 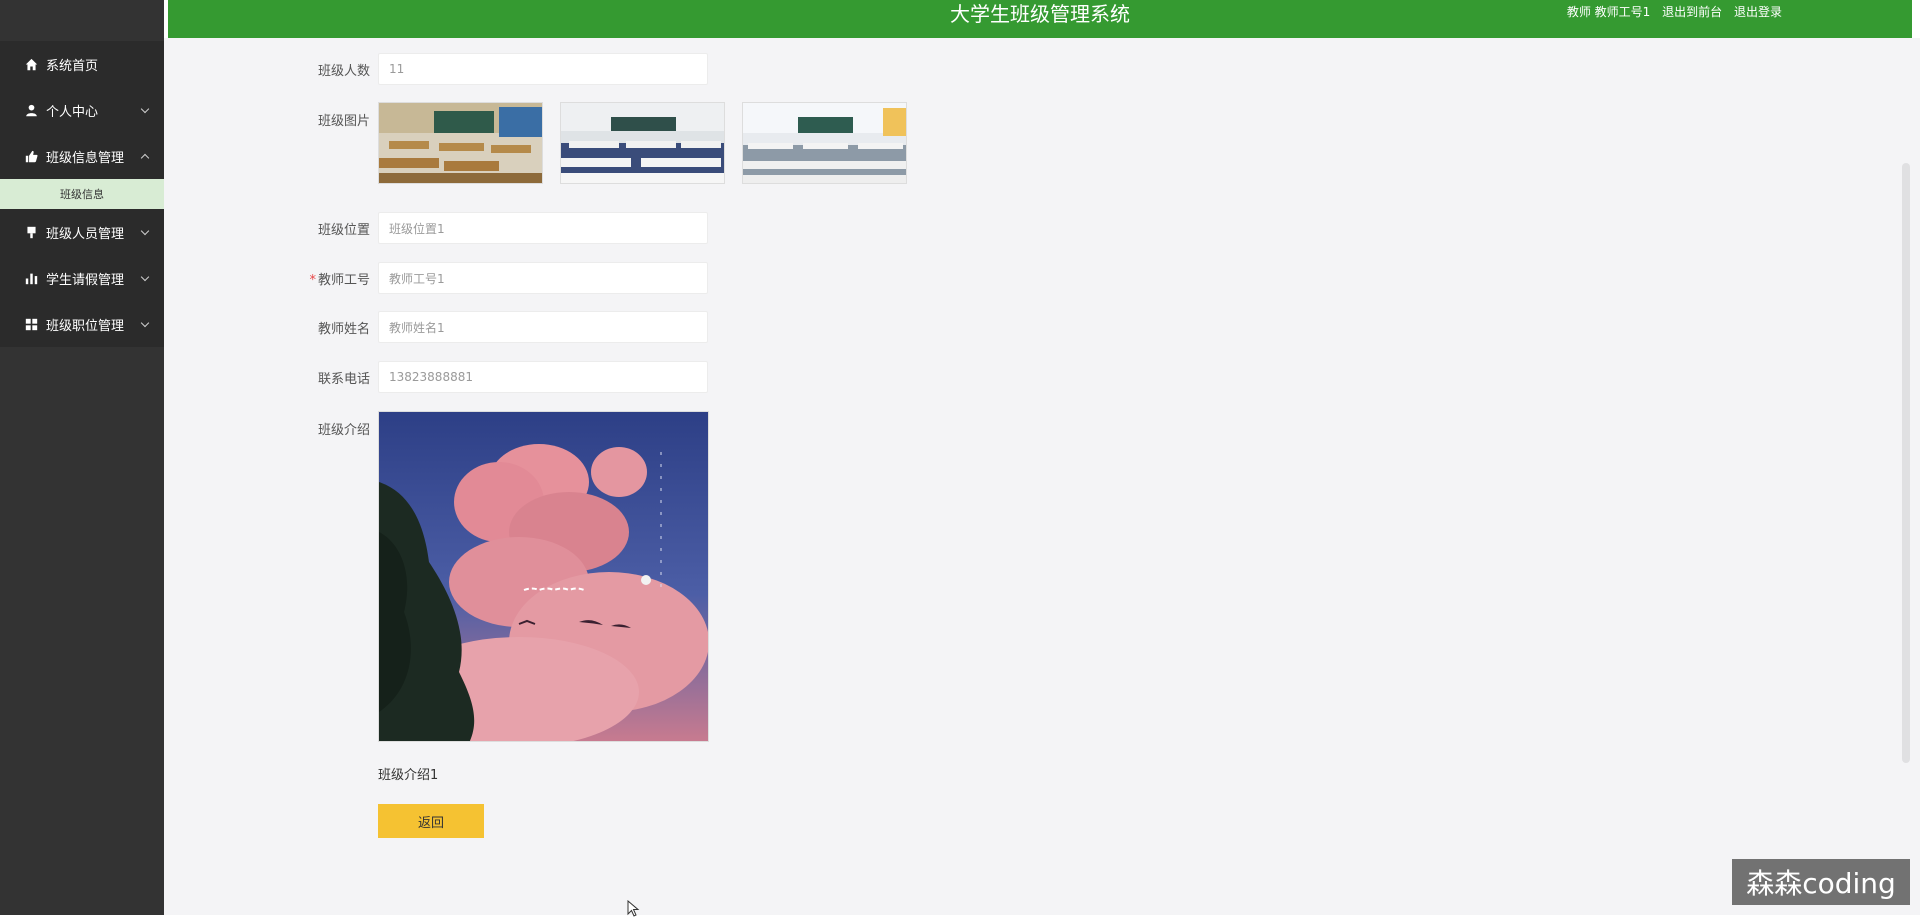 What do you see at coordinates (543, 278) in the screenshot?
I see `teacher-id-field: 教师工号1` at bounding box center [543, 278].